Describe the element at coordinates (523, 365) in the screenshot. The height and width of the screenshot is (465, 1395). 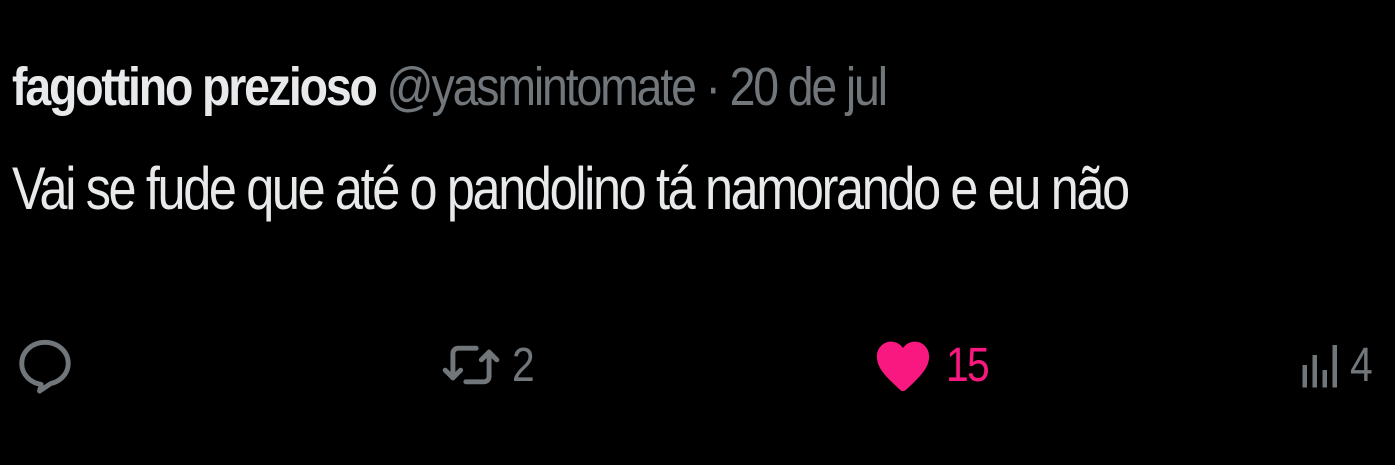
I see `retweet-count: 2` at that location.